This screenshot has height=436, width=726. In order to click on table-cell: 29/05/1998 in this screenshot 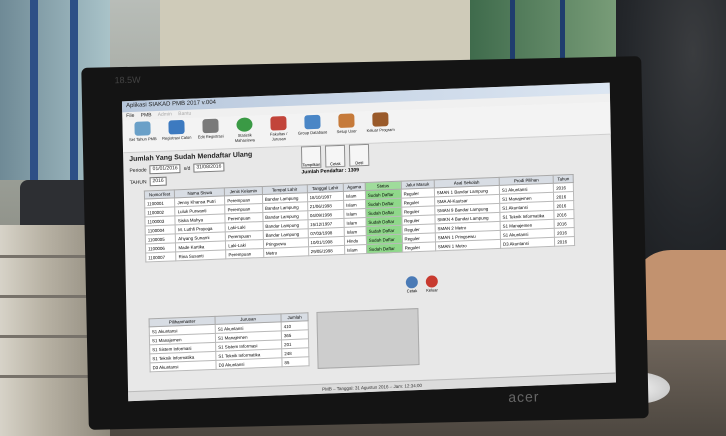, I will do `click(326, 250)`.